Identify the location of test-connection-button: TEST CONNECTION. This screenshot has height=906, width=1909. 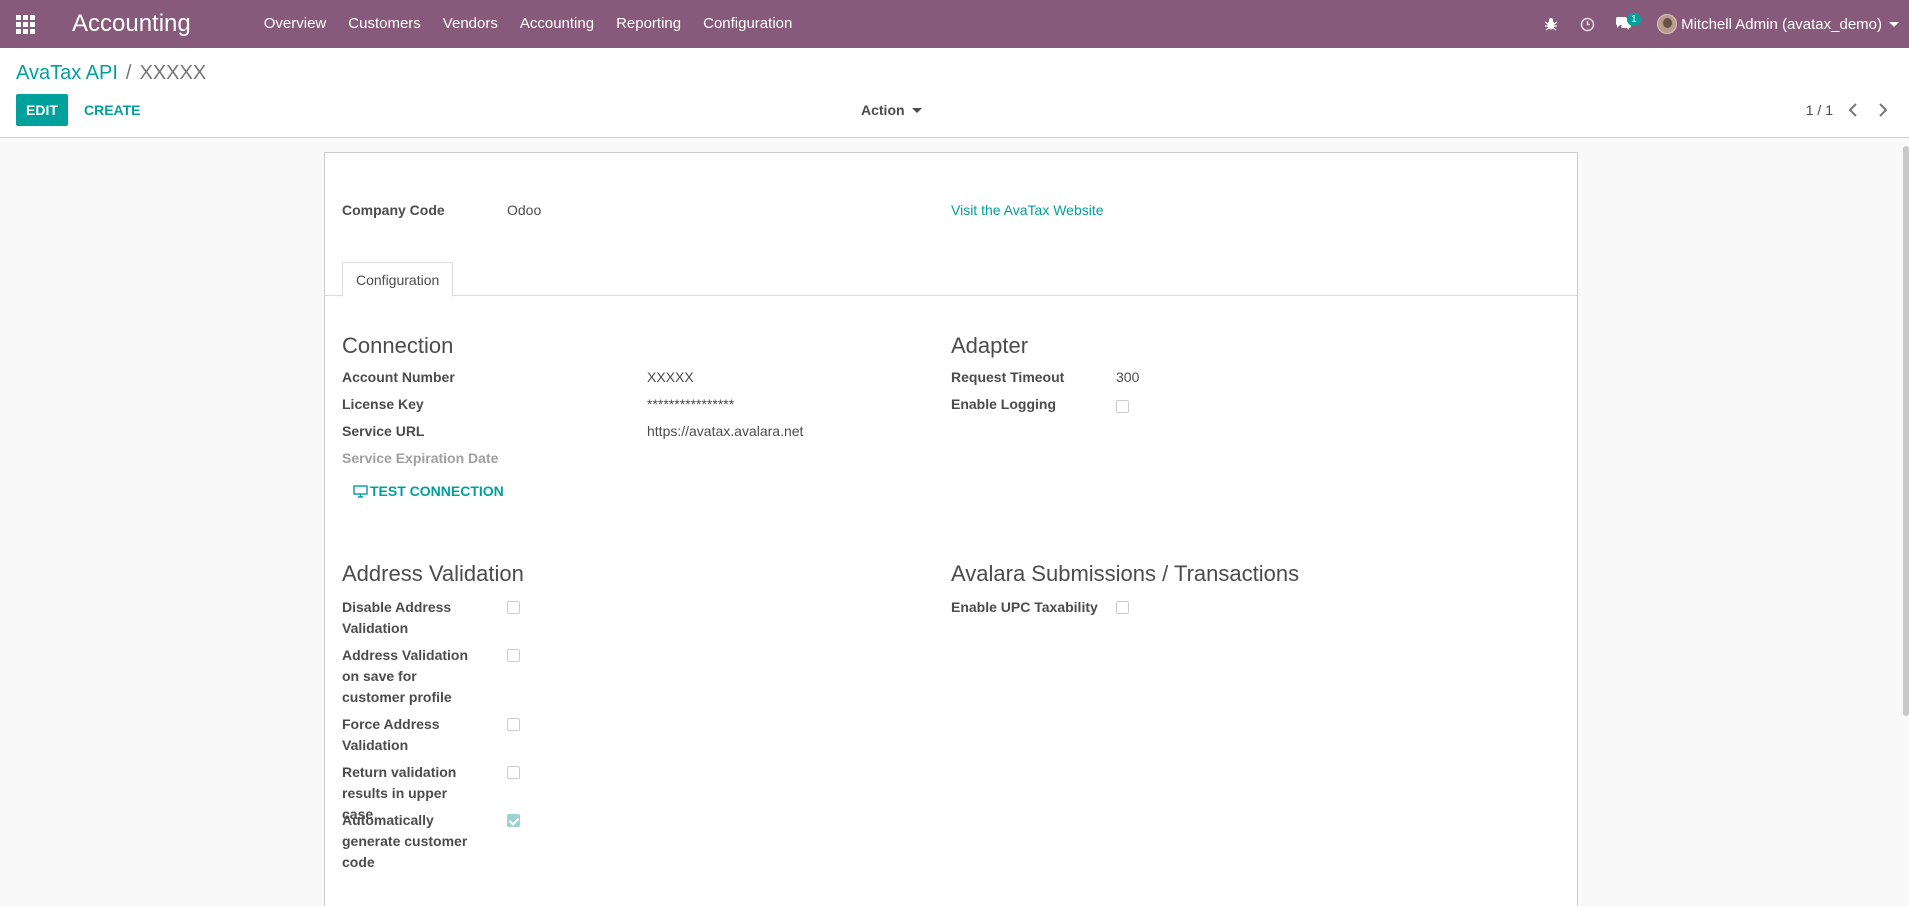
(428, 491).